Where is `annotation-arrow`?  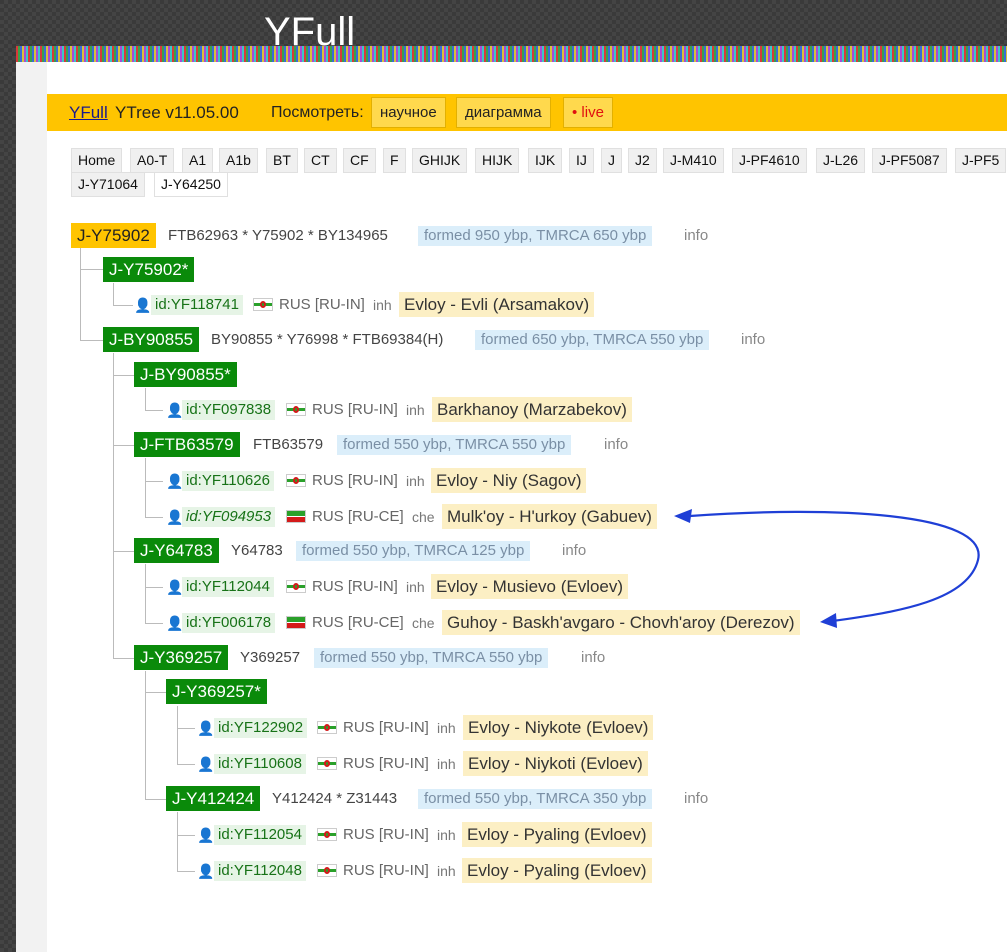
annotation-arrow is located at coordinates (827, 568).